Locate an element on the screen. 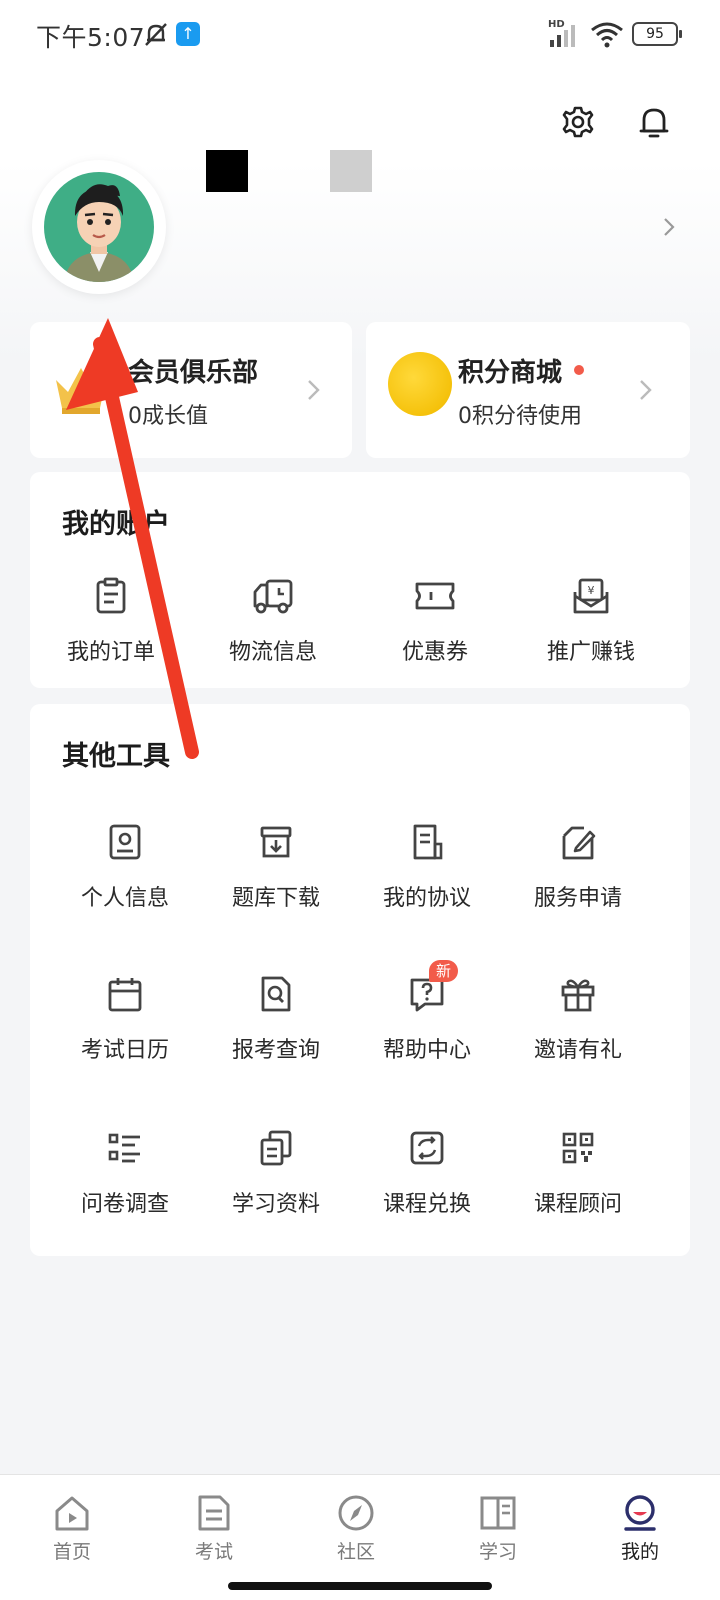 This screenshot has width=720, height=1600. points-mall-card: 积分商城 0积分待使用 is located at coordinates (528, 390).